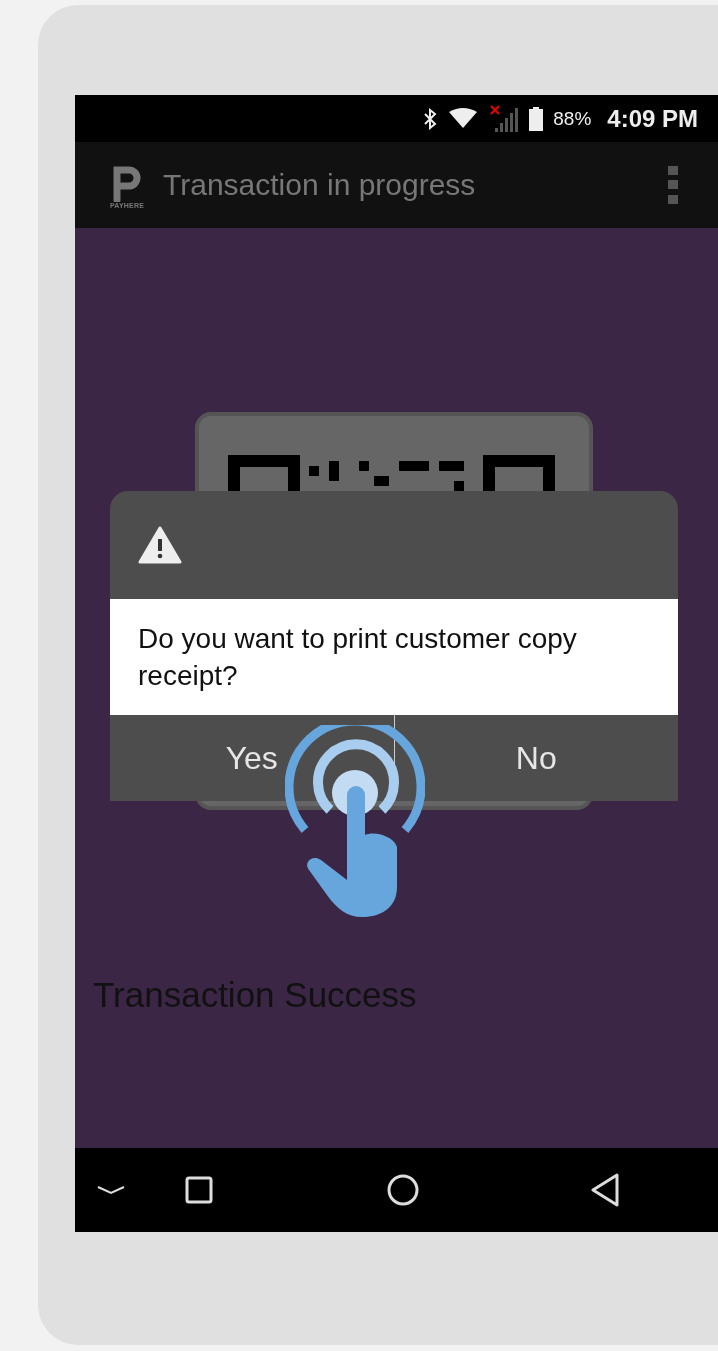 The height and width of the screenshot is (1351, 718). Describe the element at coordinates (403, 1190) in the screenshot. I see `home-icon` at that location.